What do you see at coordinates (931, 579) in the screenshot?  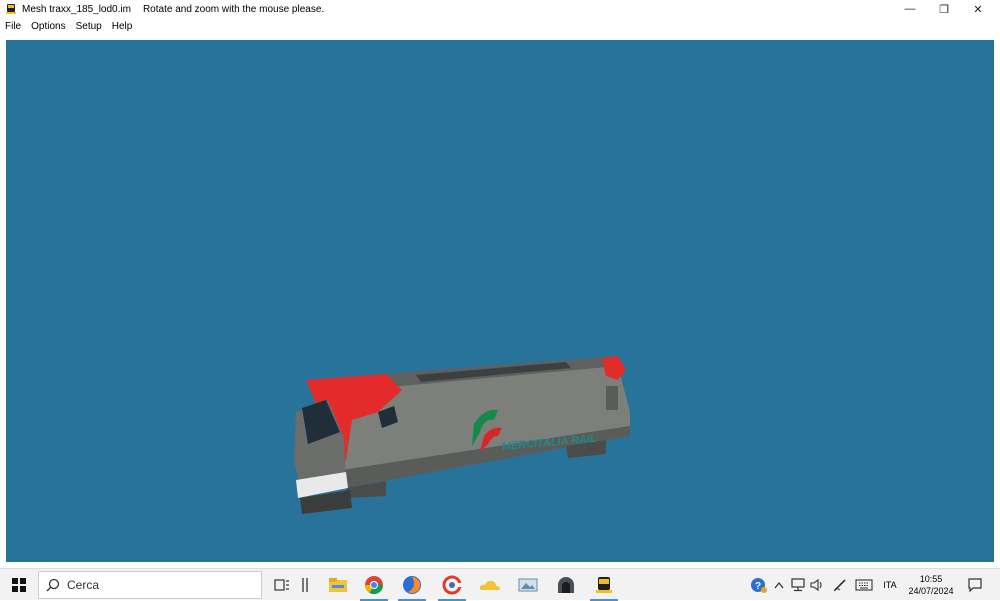 I see `clock-time: 10:55` at bounding box center [931, 579].